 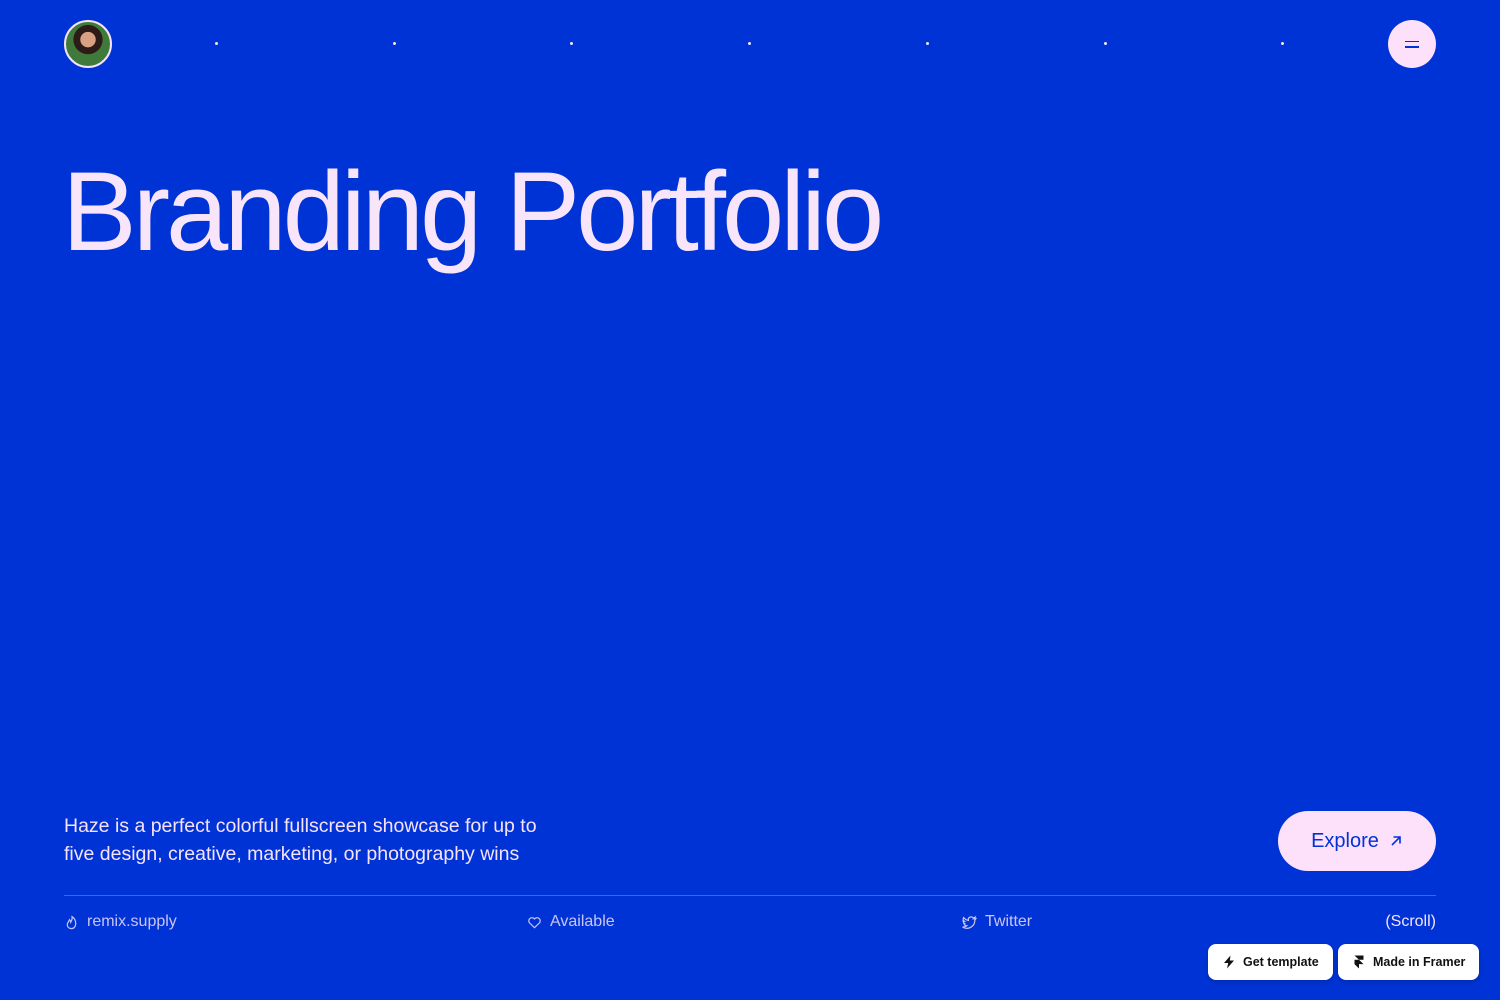 I want to click on twitter-icon, so click(x=969, y=922).